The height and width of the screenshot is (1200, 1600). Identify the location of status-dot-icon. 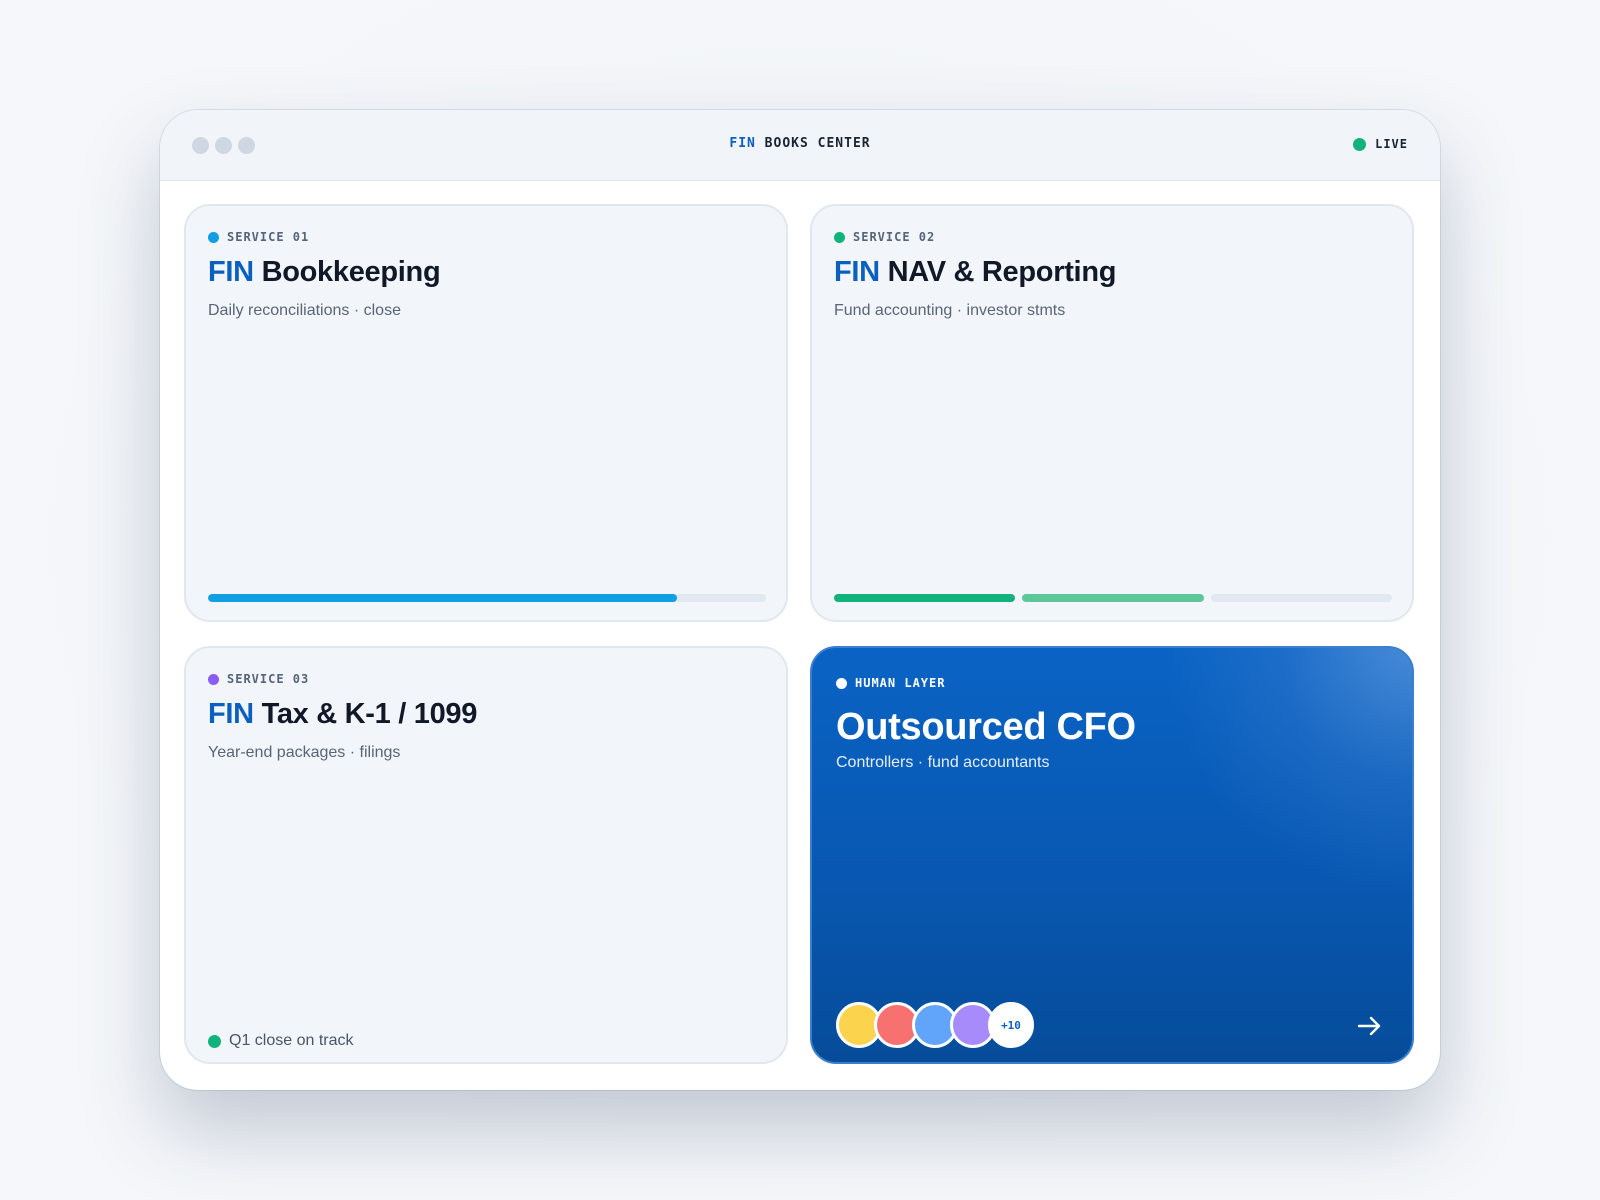
(214, 1041).